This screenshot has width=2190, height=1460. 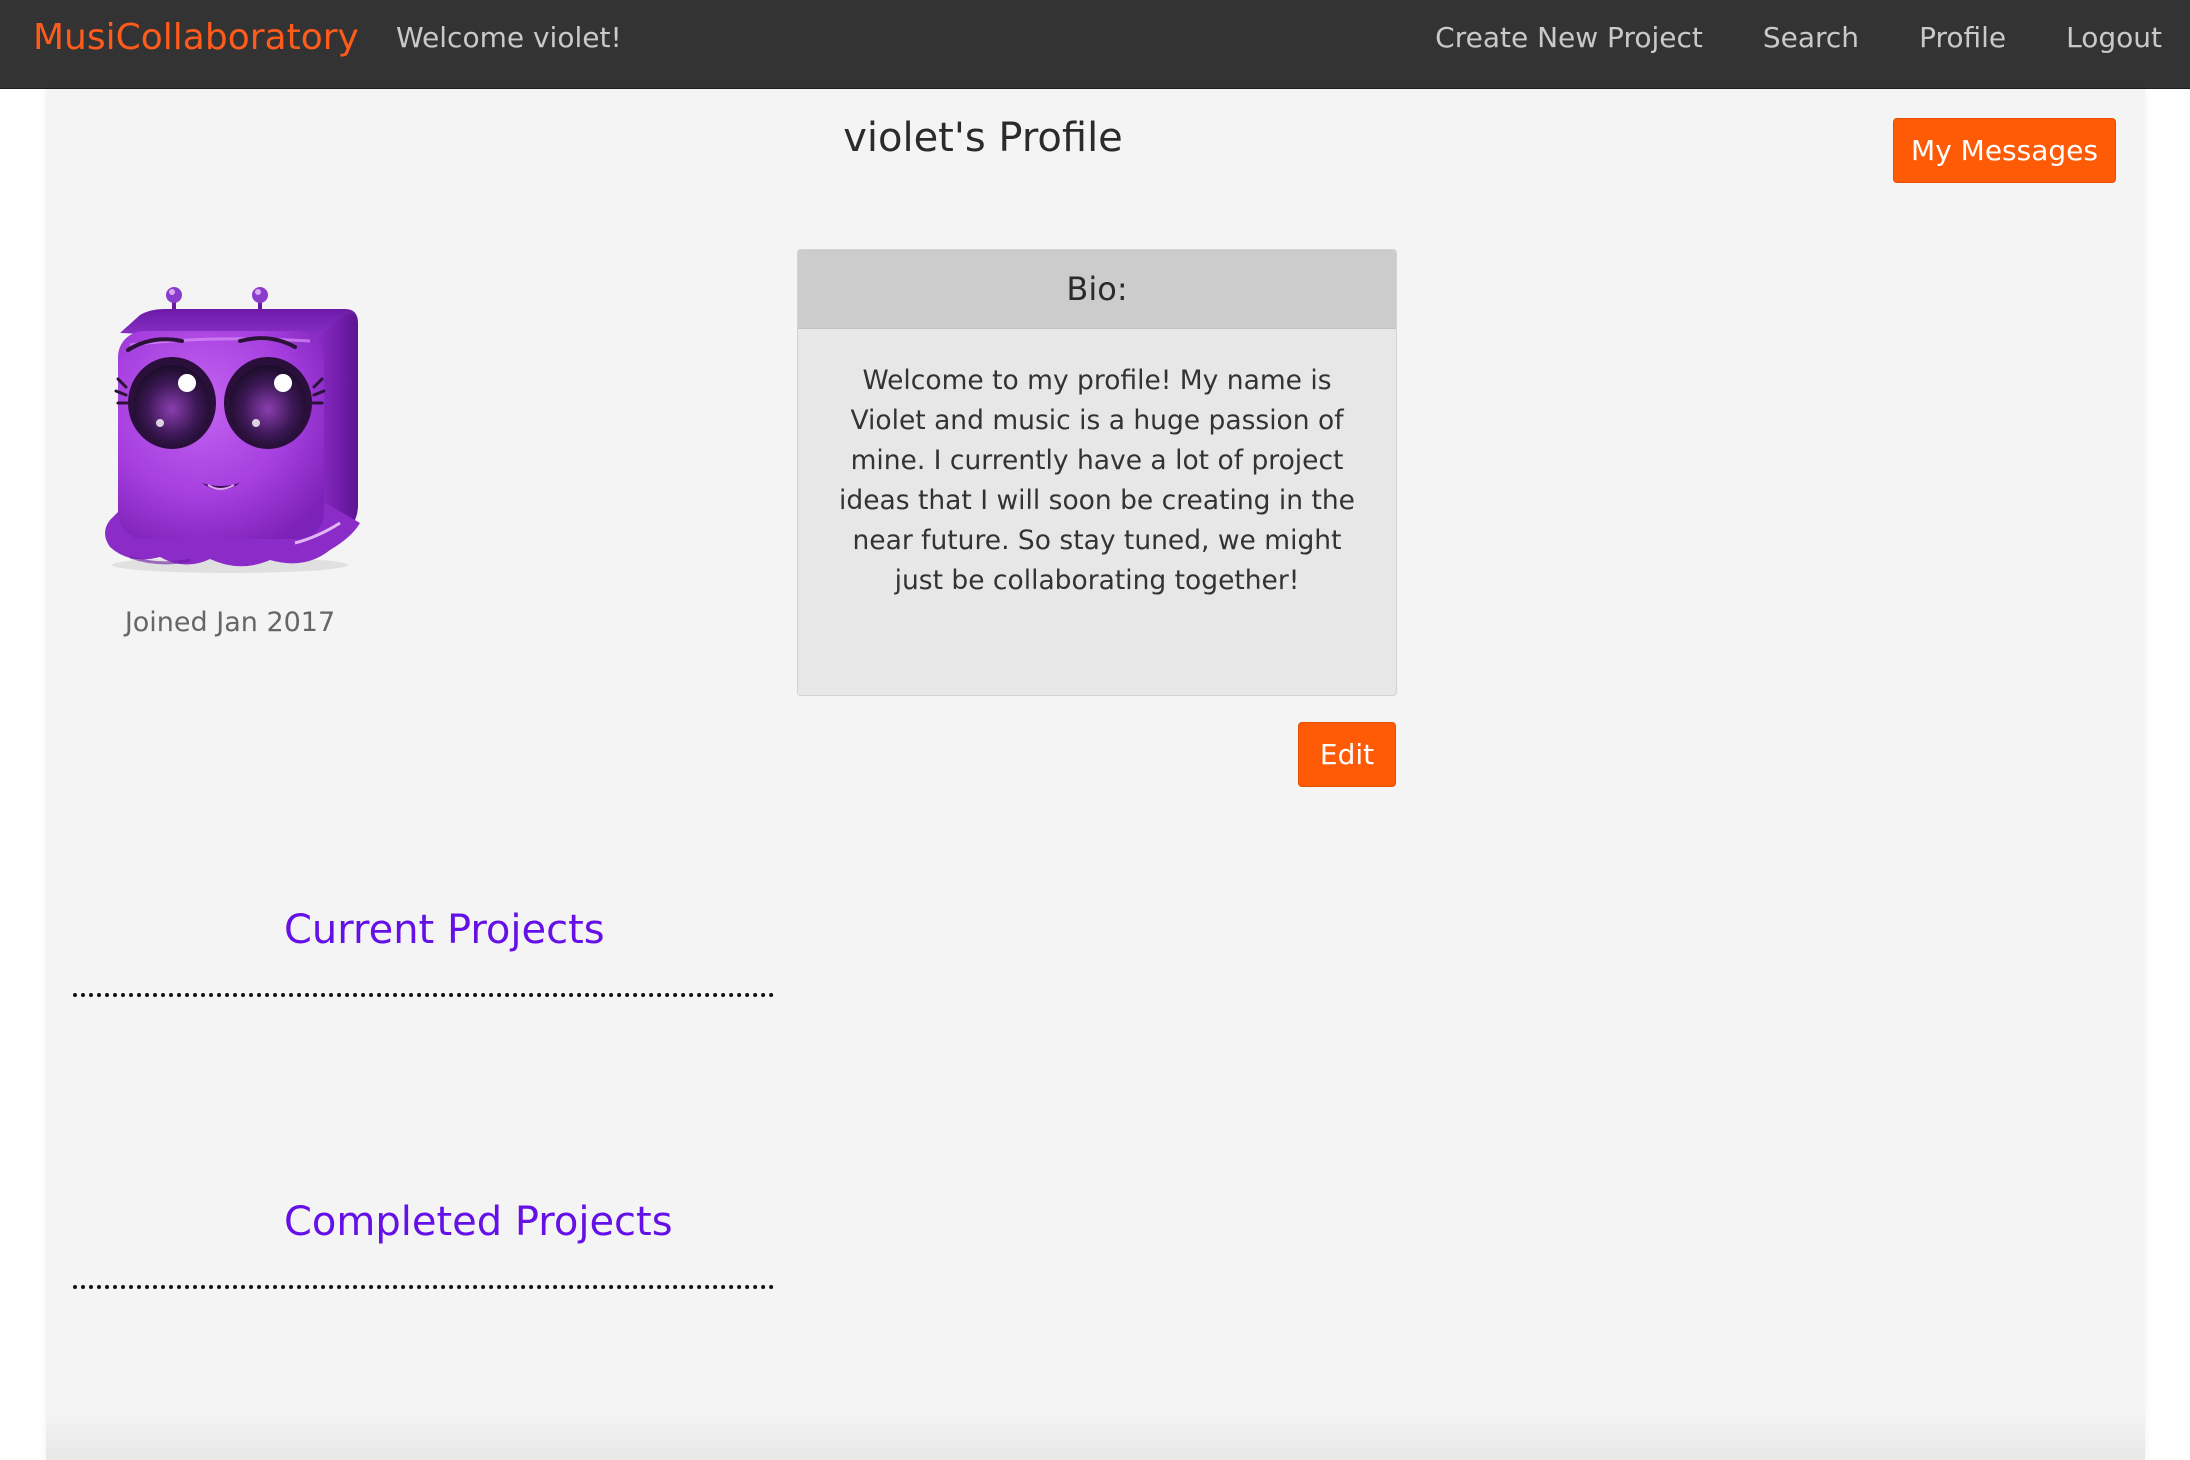 What do you see at coordinates (1962, 38) in the screenshot?
I see `nav-profile-link: Profile` at bounding box center [1962, 38].